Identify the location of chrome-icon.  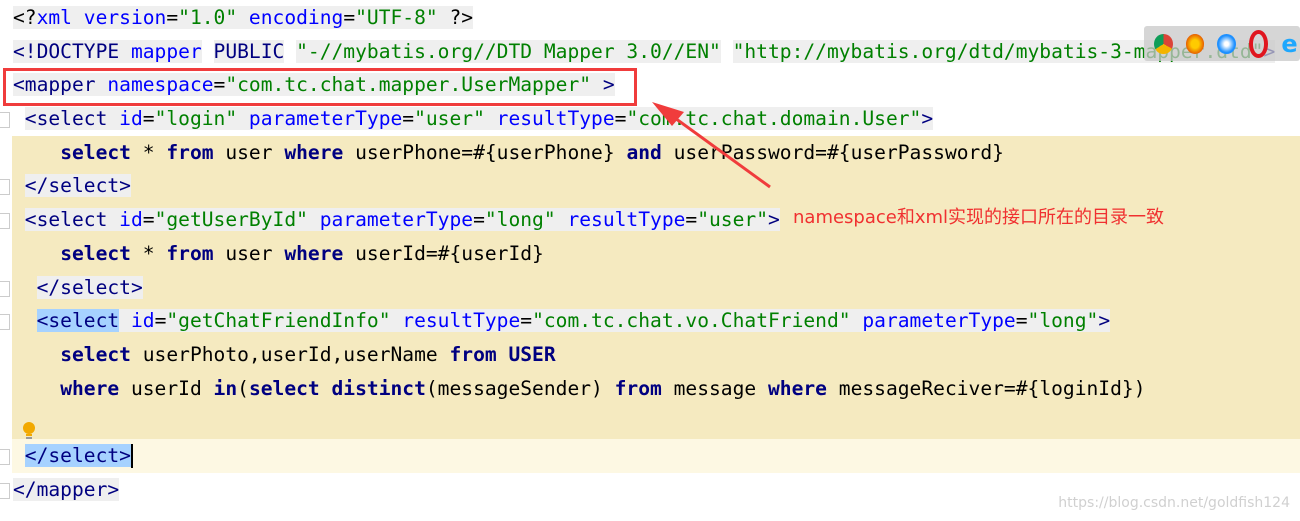
(1163, 43).